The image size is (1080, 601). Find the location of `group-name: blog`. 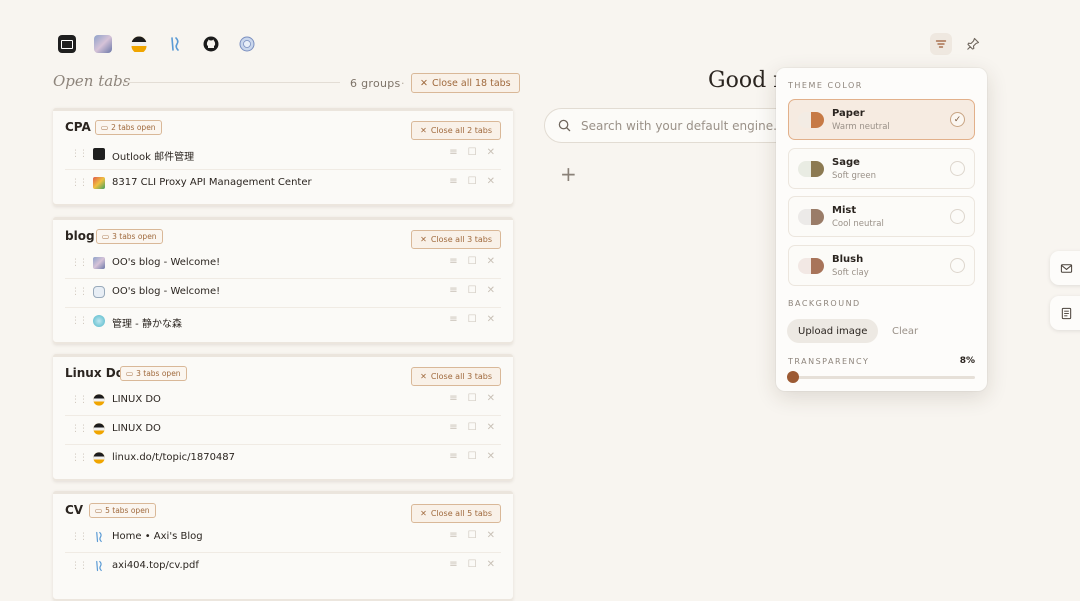

group-name: blog is located at coordinates (80, 236).